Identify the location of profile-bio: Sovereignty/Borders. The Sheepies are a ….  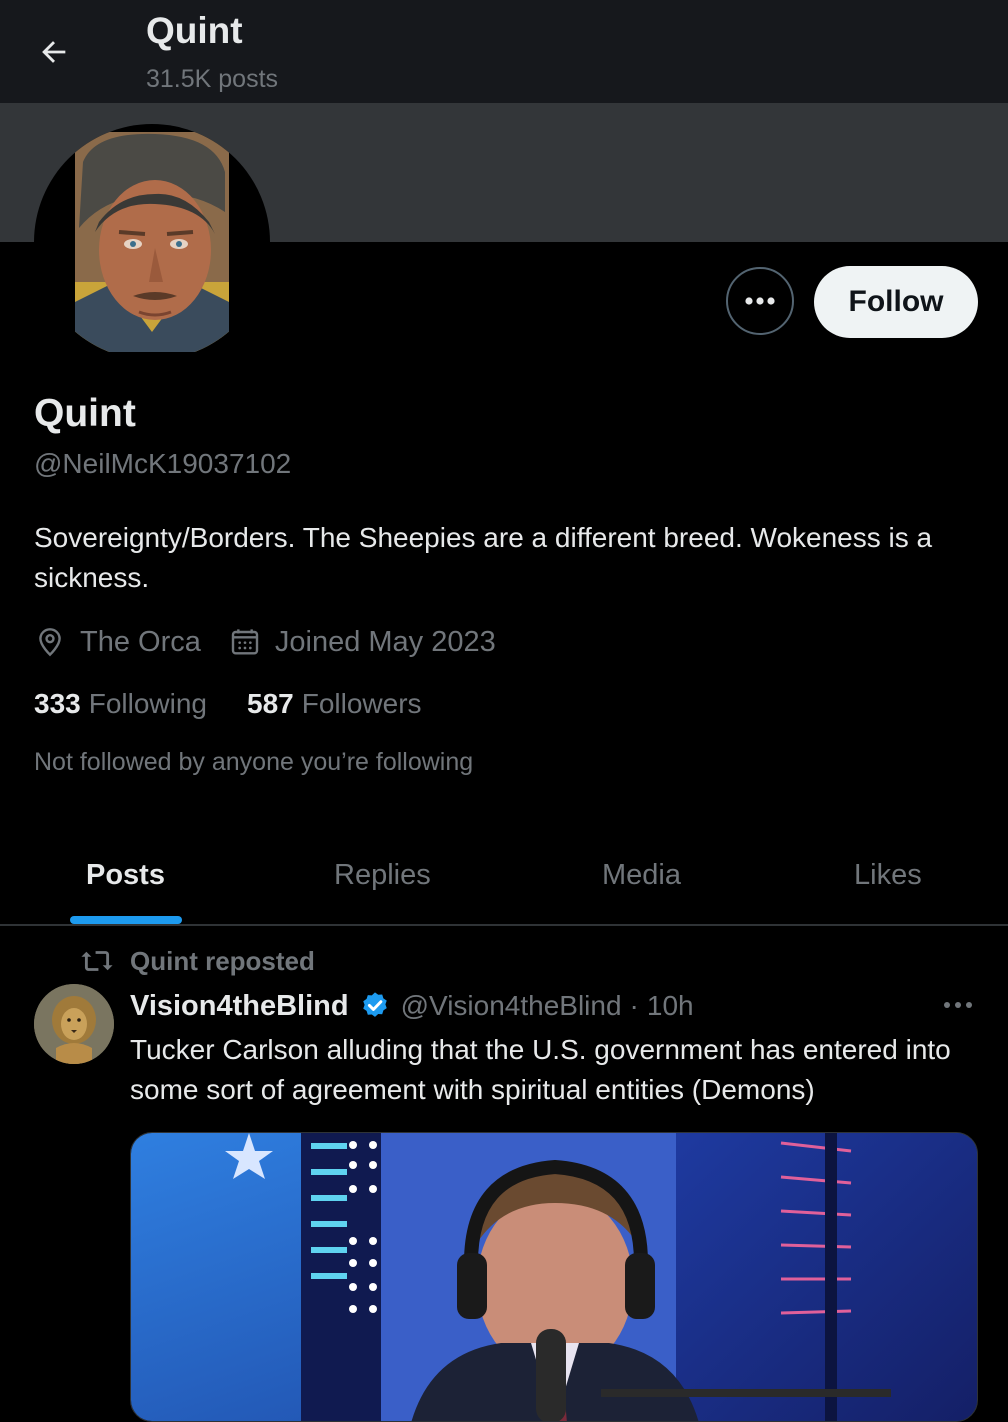
(483, 557).